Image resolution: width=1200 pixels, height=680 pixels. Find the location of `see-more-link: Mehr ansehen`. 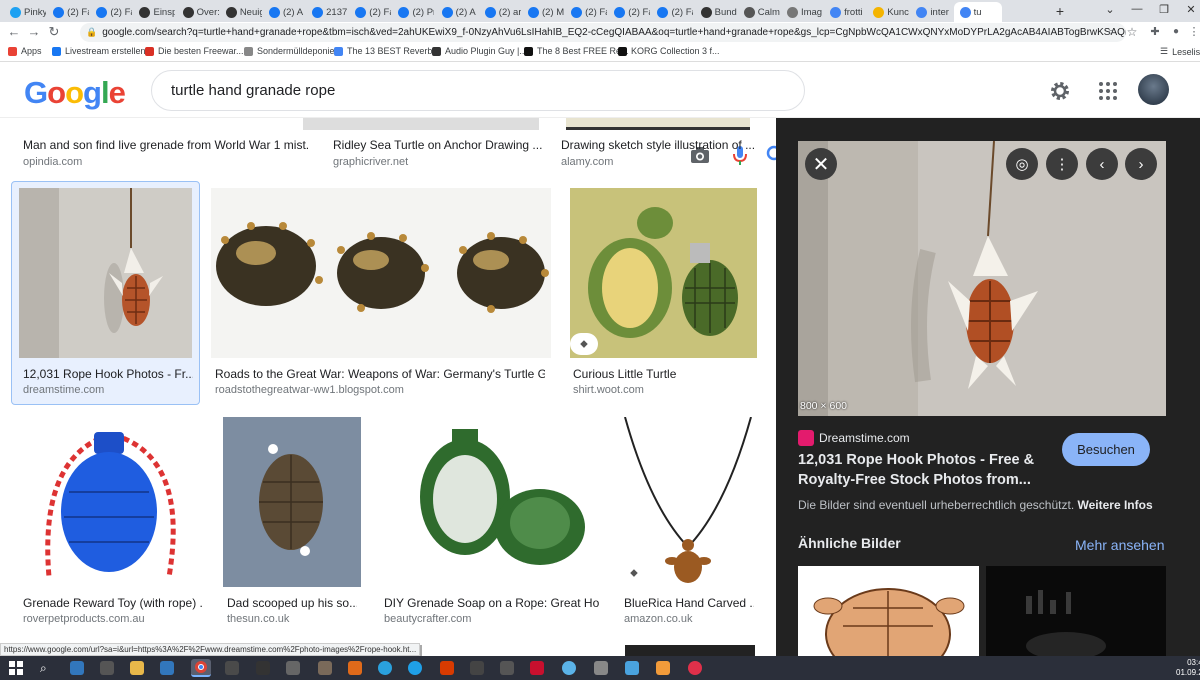

see-more-link: Mehr ansehen is located at coordinates (1120, 545).